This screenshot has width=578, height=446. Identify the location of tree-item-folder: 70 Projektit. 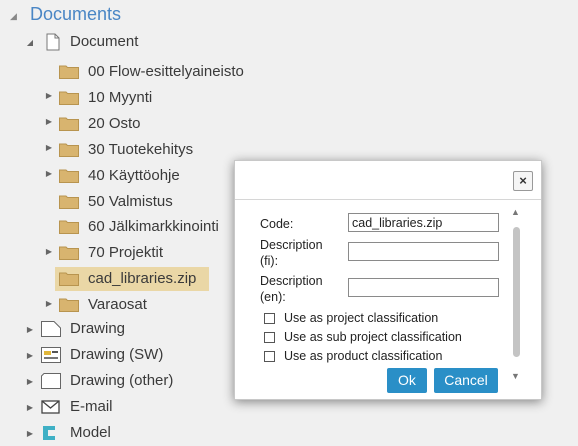
(125, 253).